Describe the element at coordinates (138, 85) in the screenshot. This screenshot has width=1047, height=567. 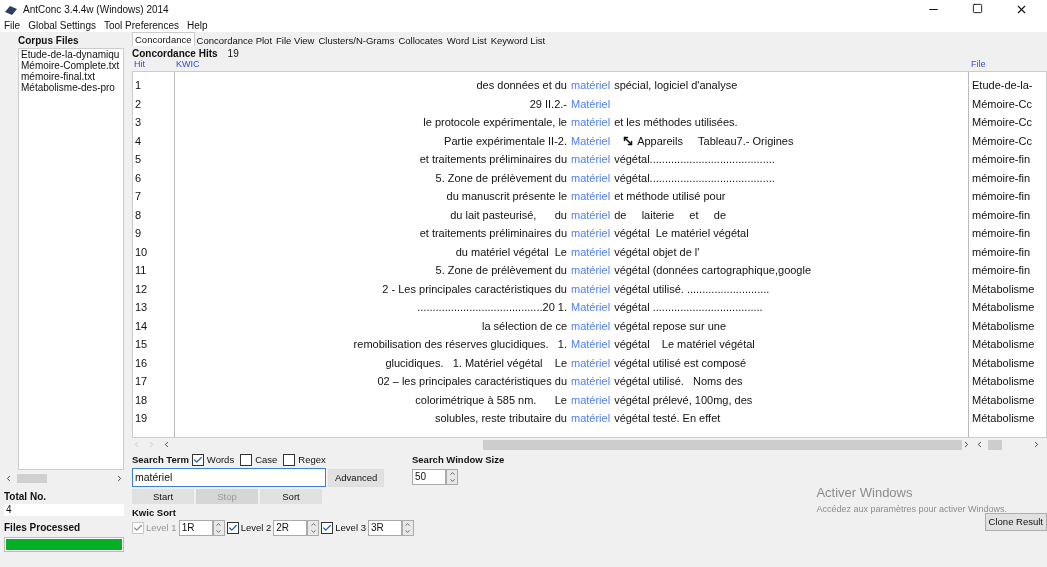
I see `hit-number: 1` at that location.